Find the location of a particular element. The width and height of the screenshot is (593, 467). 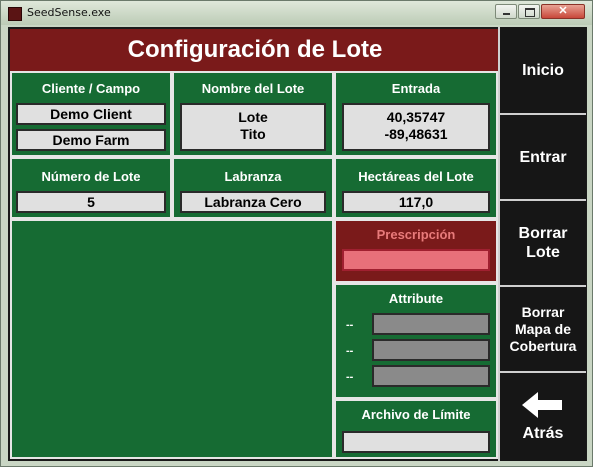

client-farm-panel: Cliente / Campo Demo Client Demo Farm is located at coordinates (91, 114).